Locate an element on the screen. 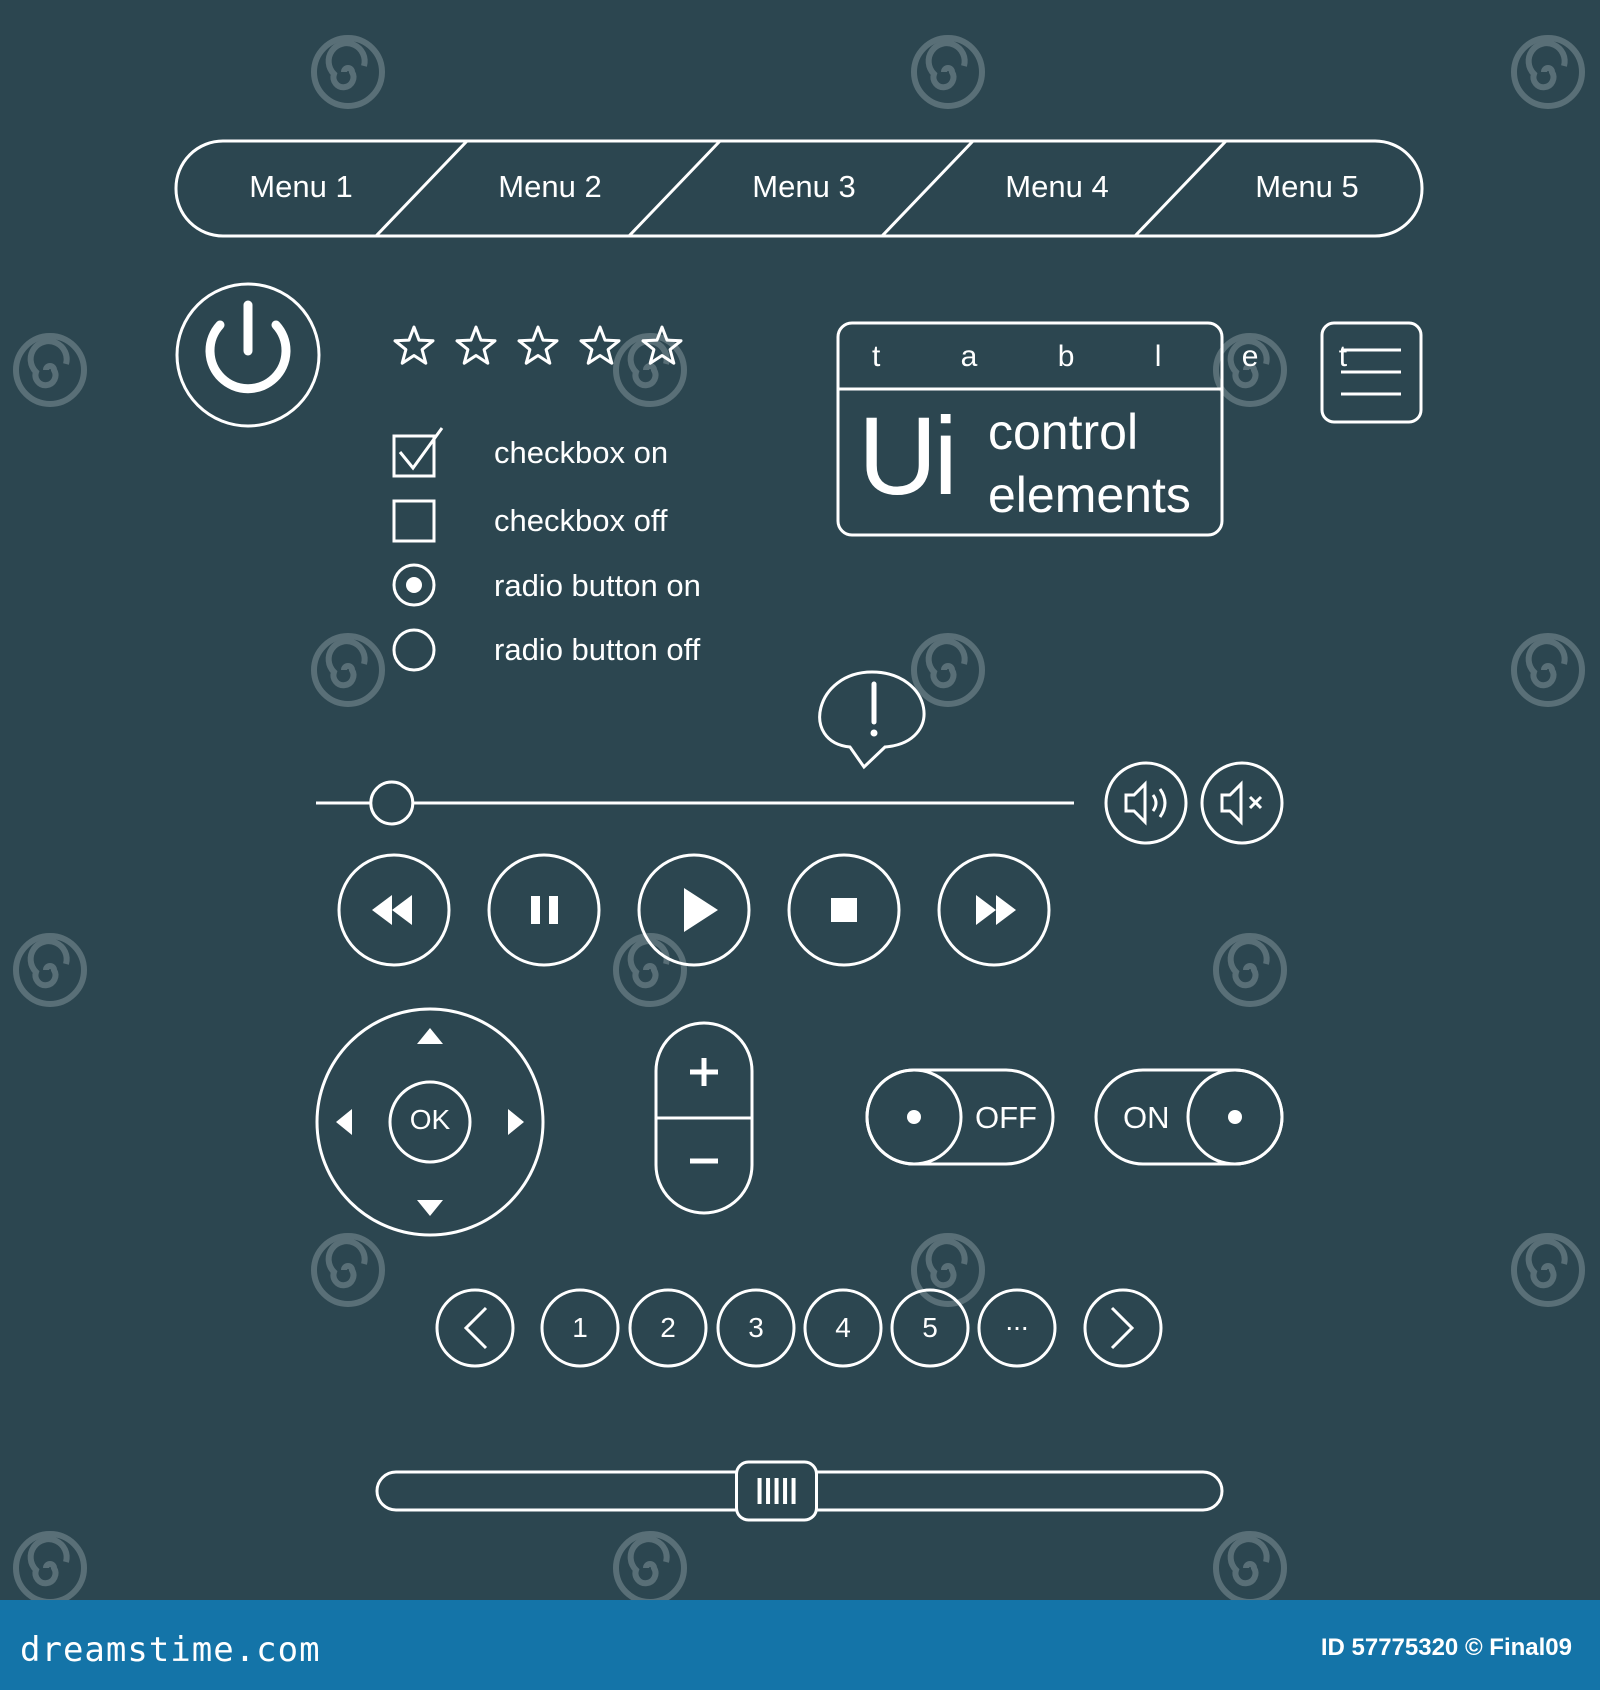 This screenshot has width=1600, height=1690. rewind-button is located at coordinates (394, 910).